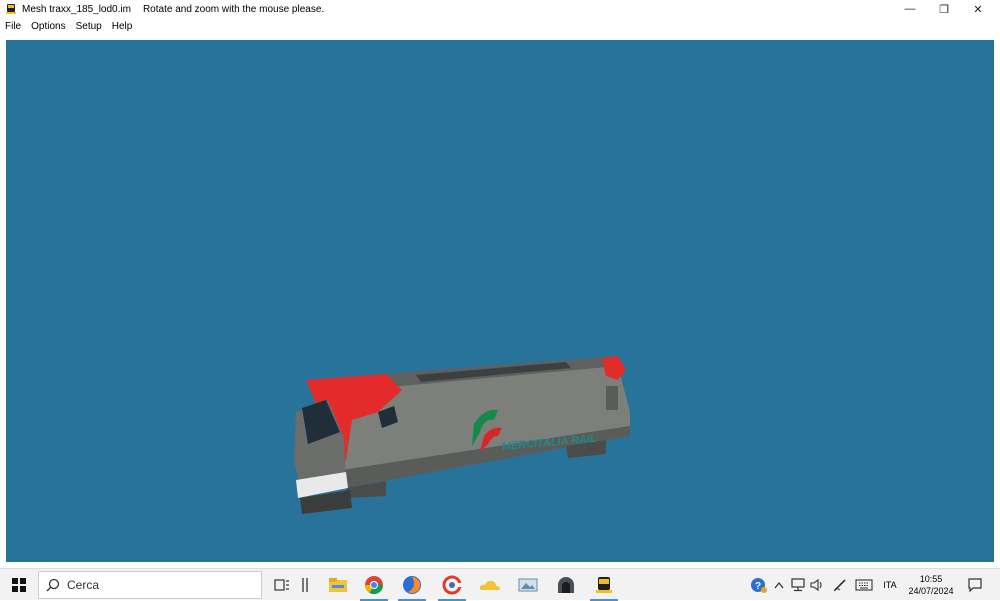  What do you see at coordinates (931, 591) in the screenshot?
I see `clock-date: 24/07/2024` at bounding box center [931, 591].